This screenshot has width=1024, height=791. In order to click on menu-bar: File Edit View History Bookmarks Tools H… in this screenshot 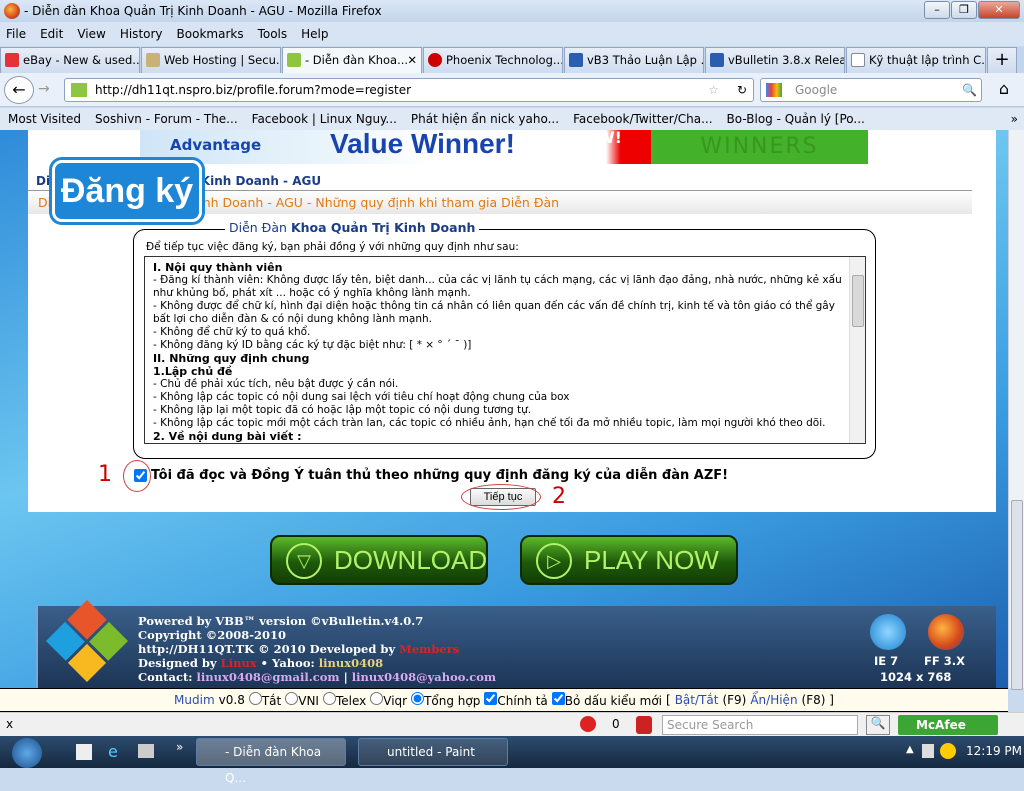, I will do `click(512, 34)`.